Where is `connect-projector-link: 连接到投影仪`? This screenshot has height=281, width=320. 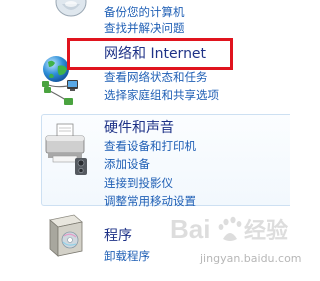
connect-projector-link: 连接到投影仪 is located at coordinates (138, 183).